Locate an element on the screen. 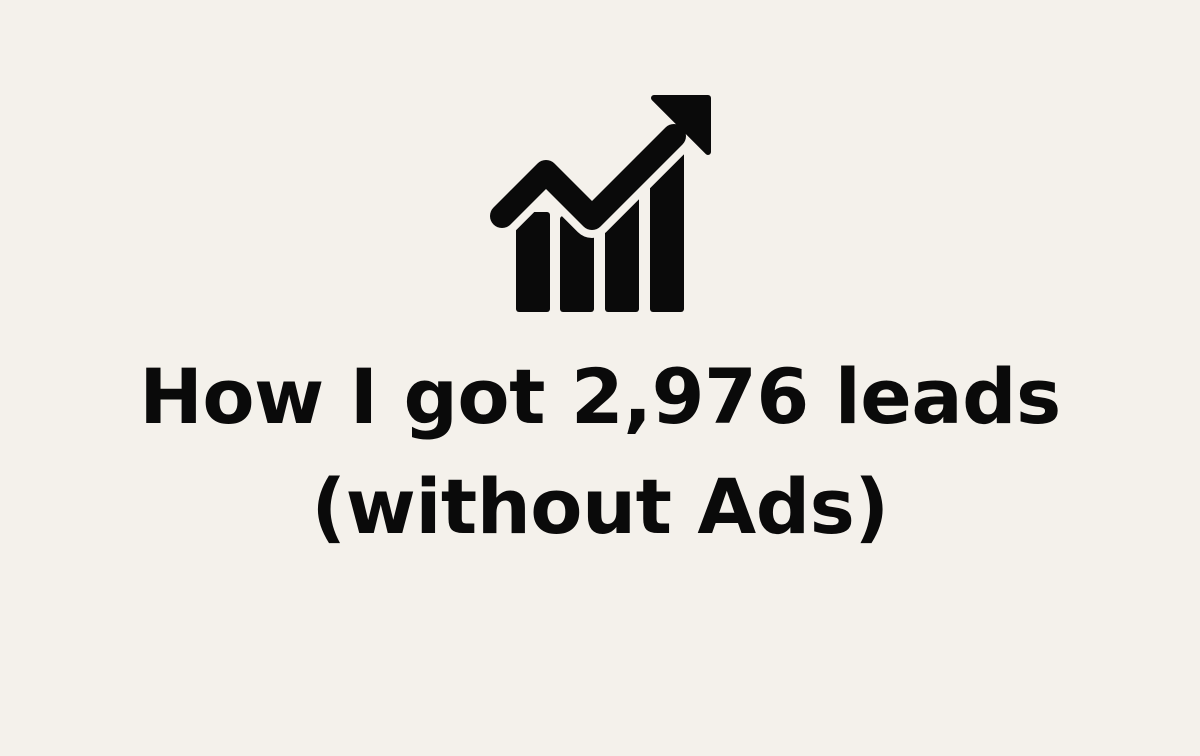 Image resolution: width=1200 pixels, height=756 pixels. headline-line-2: (without Ads) is located at coordinates (600, 506).